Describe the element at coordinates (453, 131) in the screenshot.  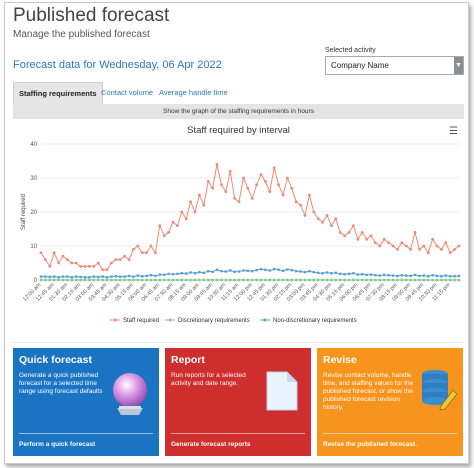
I see `hamburger-icon: ☰` at that location.